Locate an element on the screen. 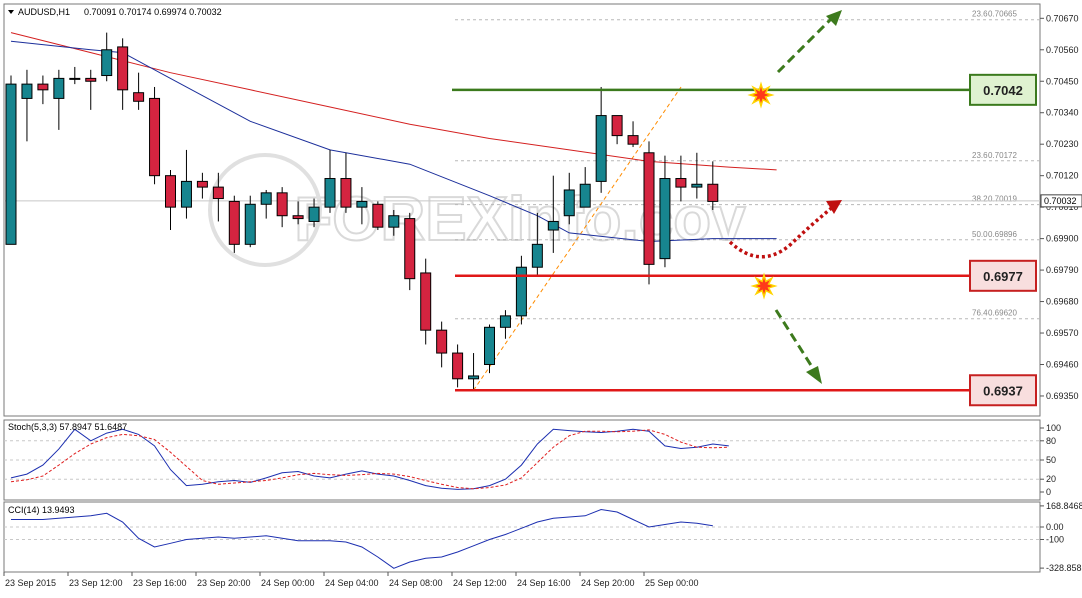  price-tick-label: 0.70340 is located at coordinates (1062, 113).